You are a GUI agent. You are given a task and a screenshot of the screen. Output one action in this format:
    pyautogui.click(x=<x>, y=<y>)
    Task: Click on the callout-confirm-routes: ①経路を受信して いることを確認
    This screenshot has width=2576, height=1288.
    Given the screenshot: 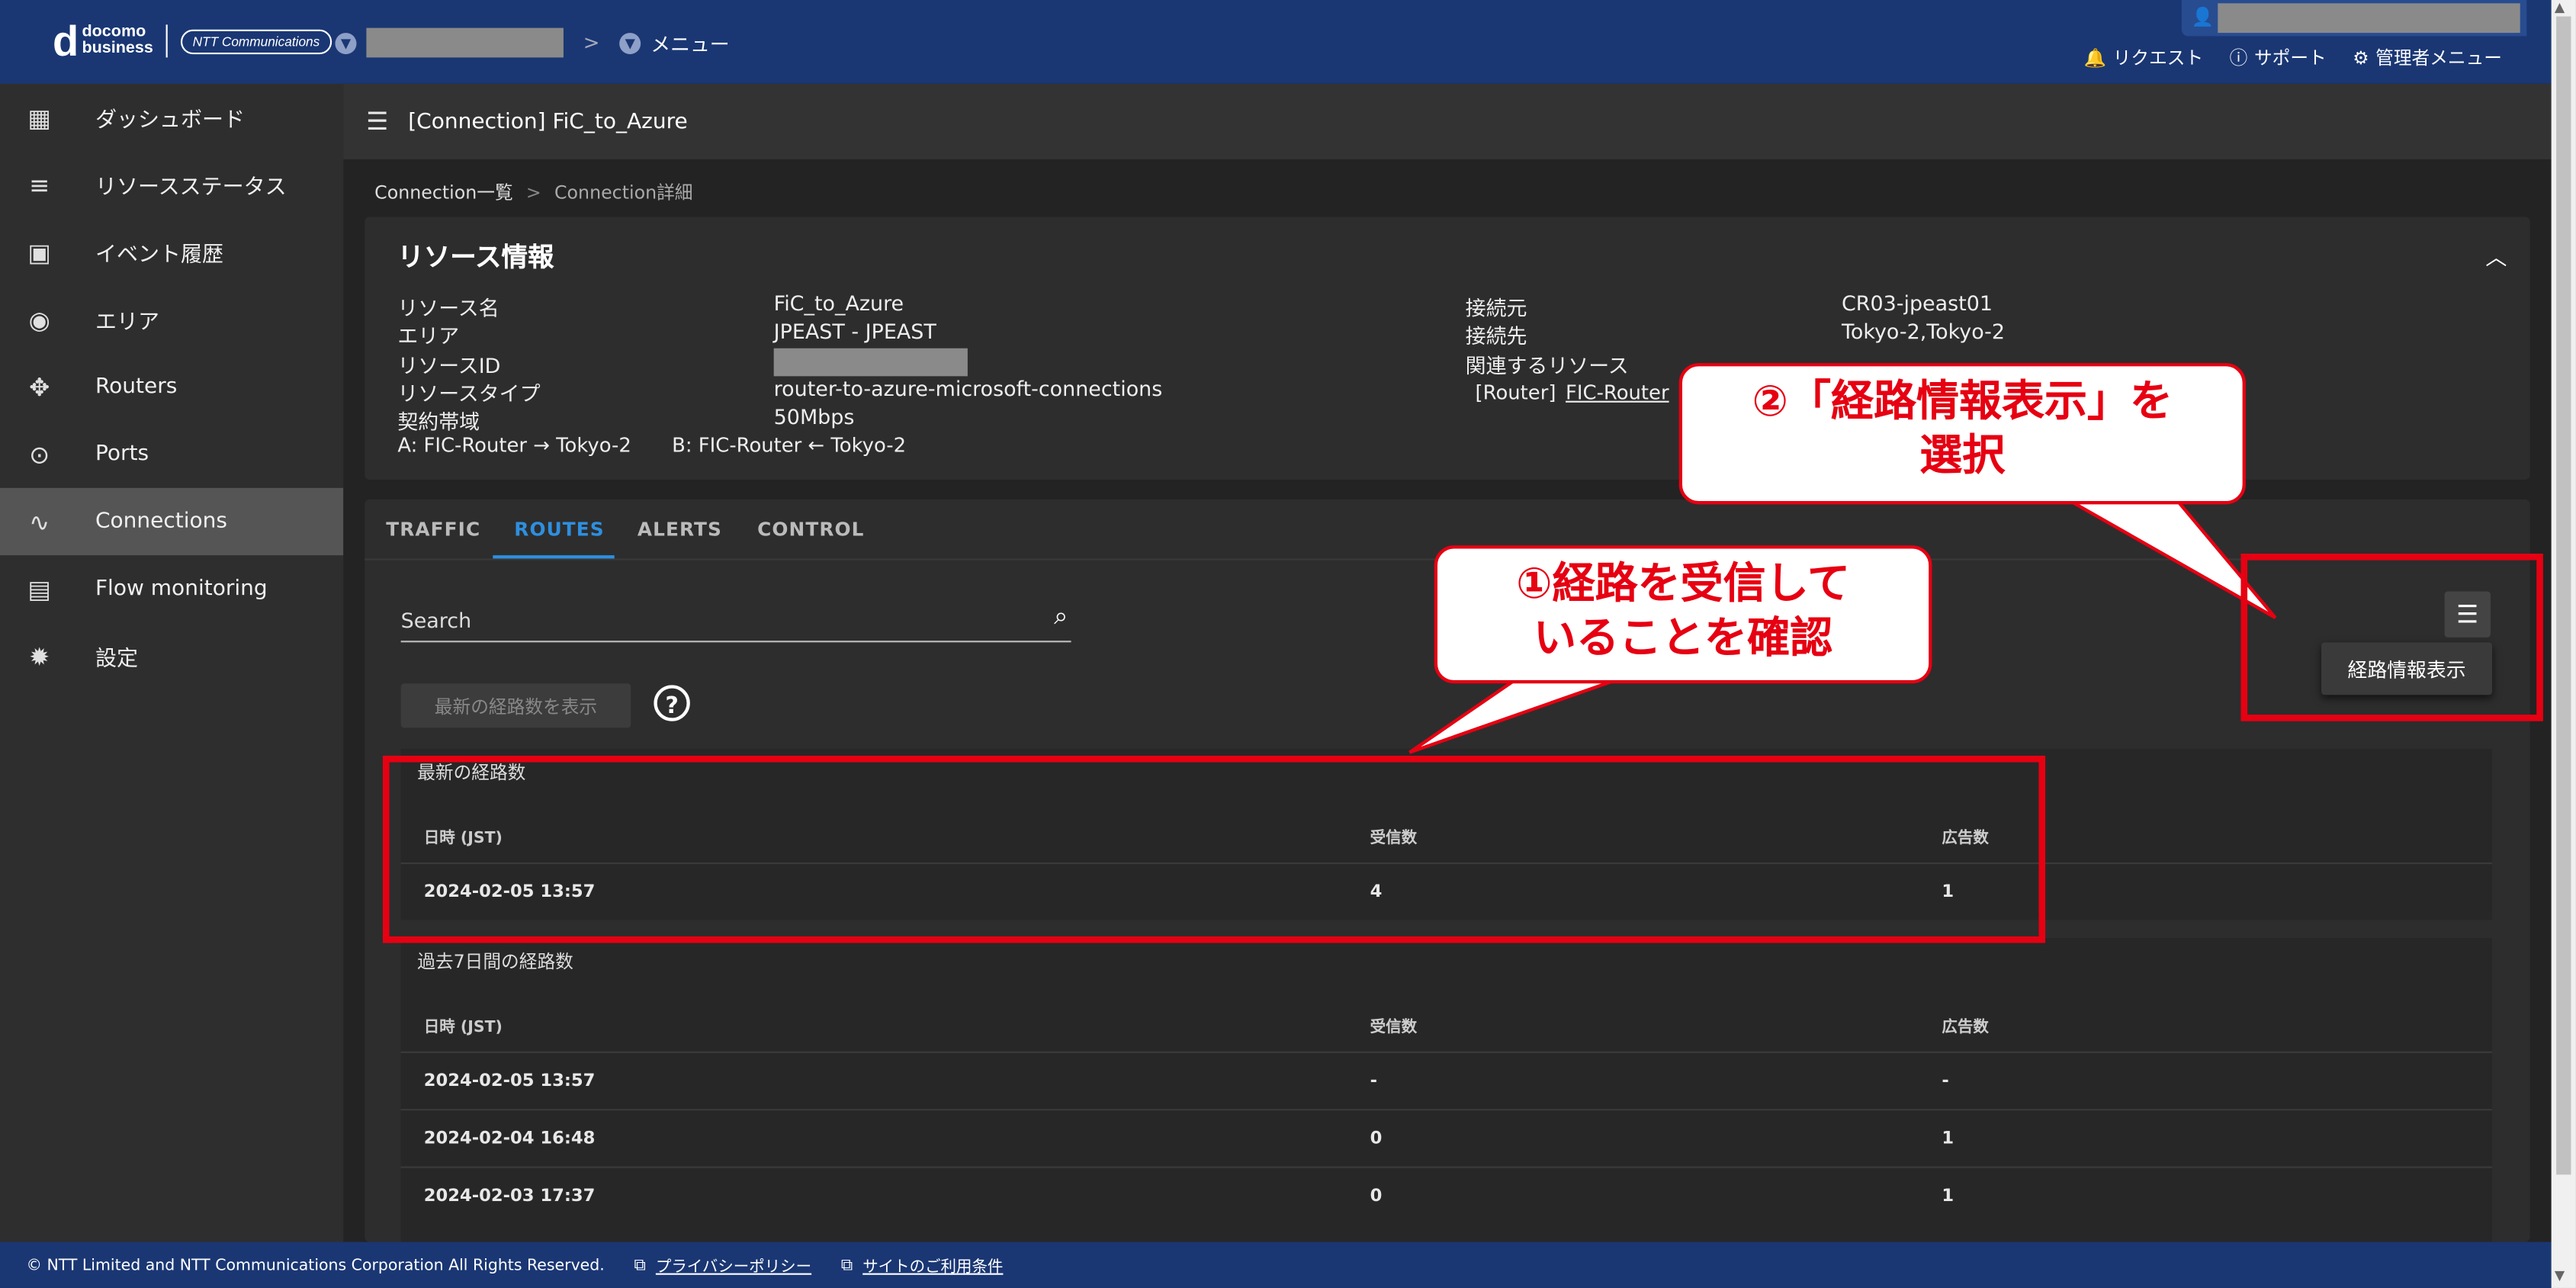 What is the action you would take?
    pyautogui.click(x=1683, y=614)
    